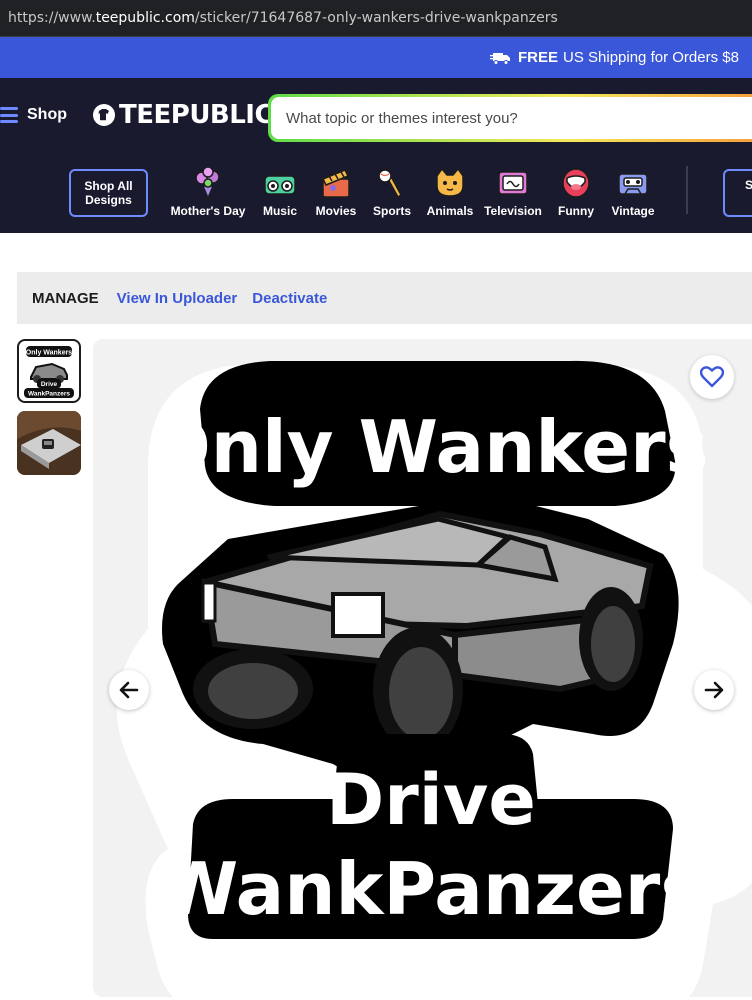  I want to click on laughing-mouth-icon, so click(576, 183).